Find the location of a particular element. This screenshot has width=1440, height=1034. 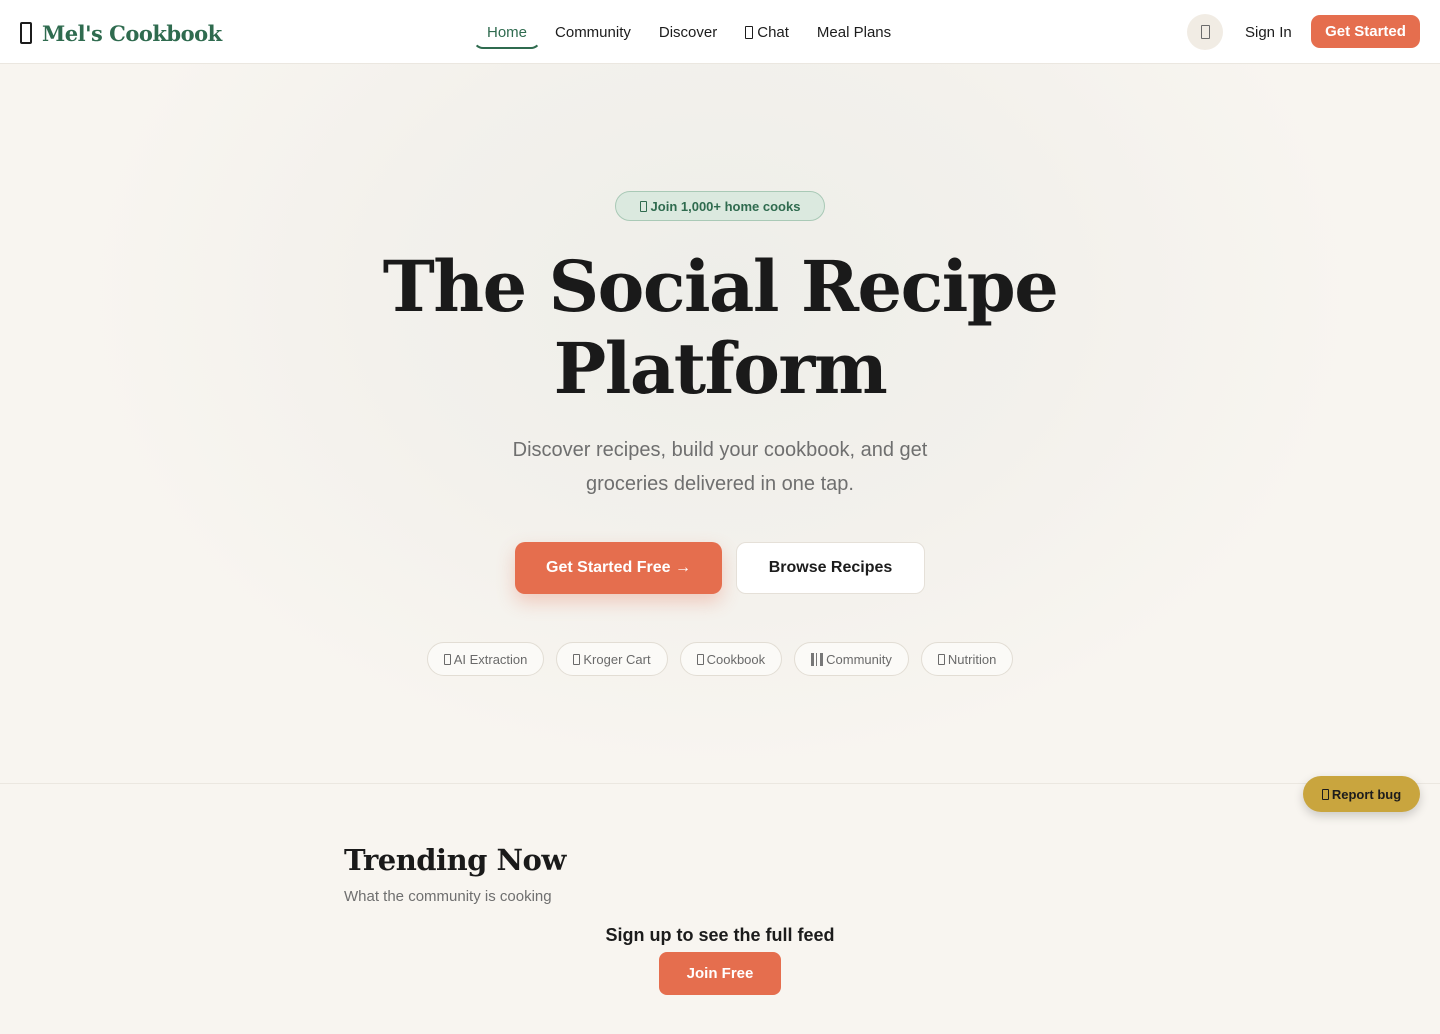

feature-chip-kroger-cart: Kroger Cart is located at coordinates (612, 659).